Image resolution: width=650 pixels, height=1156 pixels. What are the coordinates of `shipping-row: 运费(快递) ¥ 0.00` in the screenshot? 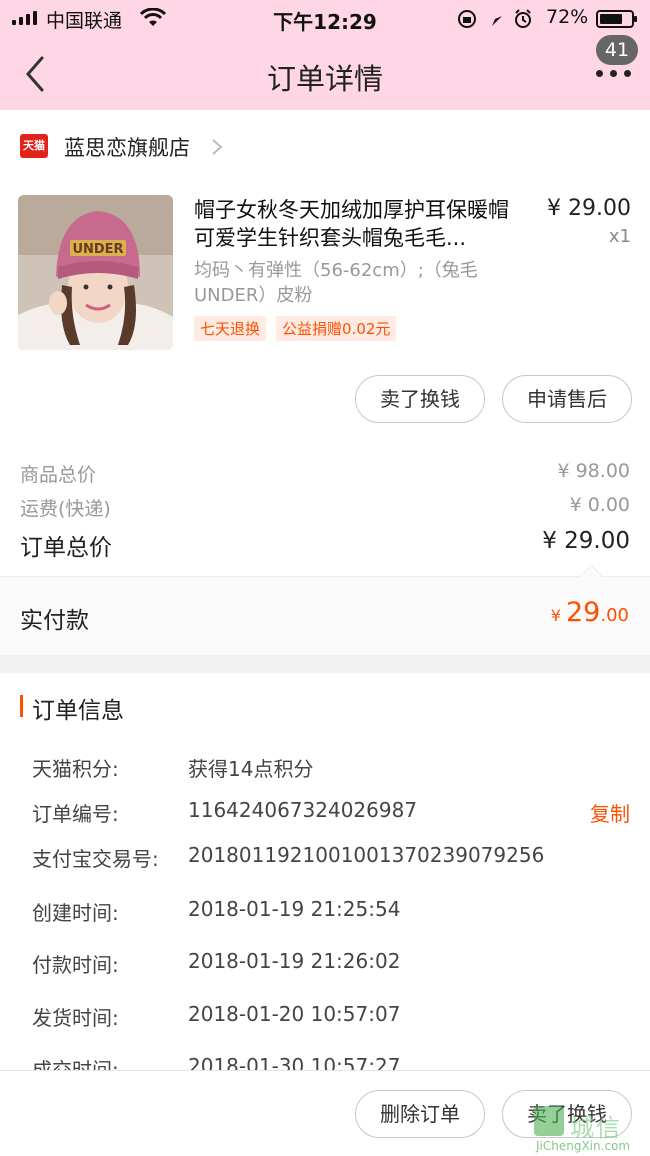 It's located at (325, 507).